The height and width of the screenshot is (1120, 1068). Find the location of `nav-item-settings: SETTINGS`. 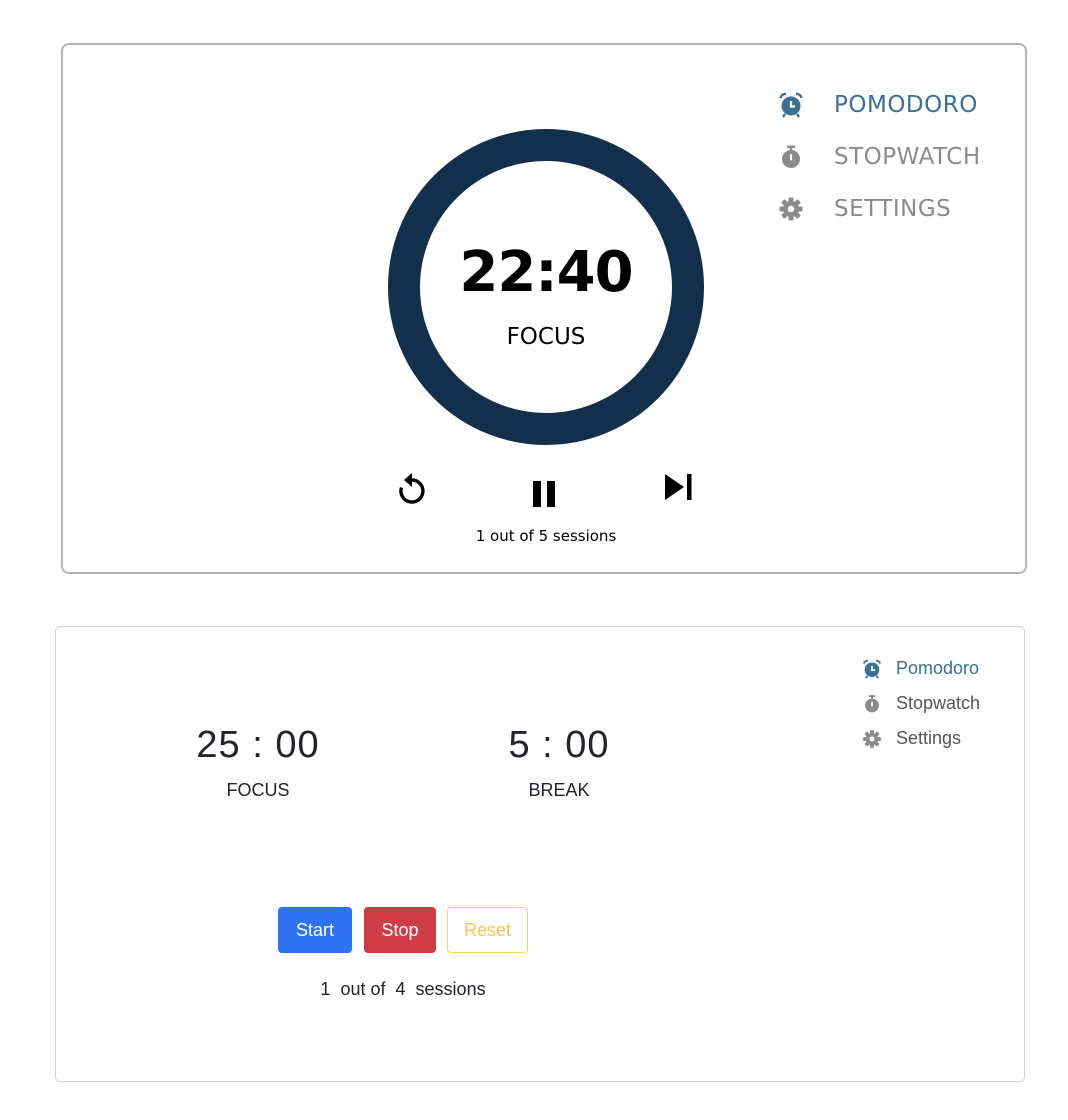

nav-item-settings: SETTINGS is located at coordinates (879, 209).